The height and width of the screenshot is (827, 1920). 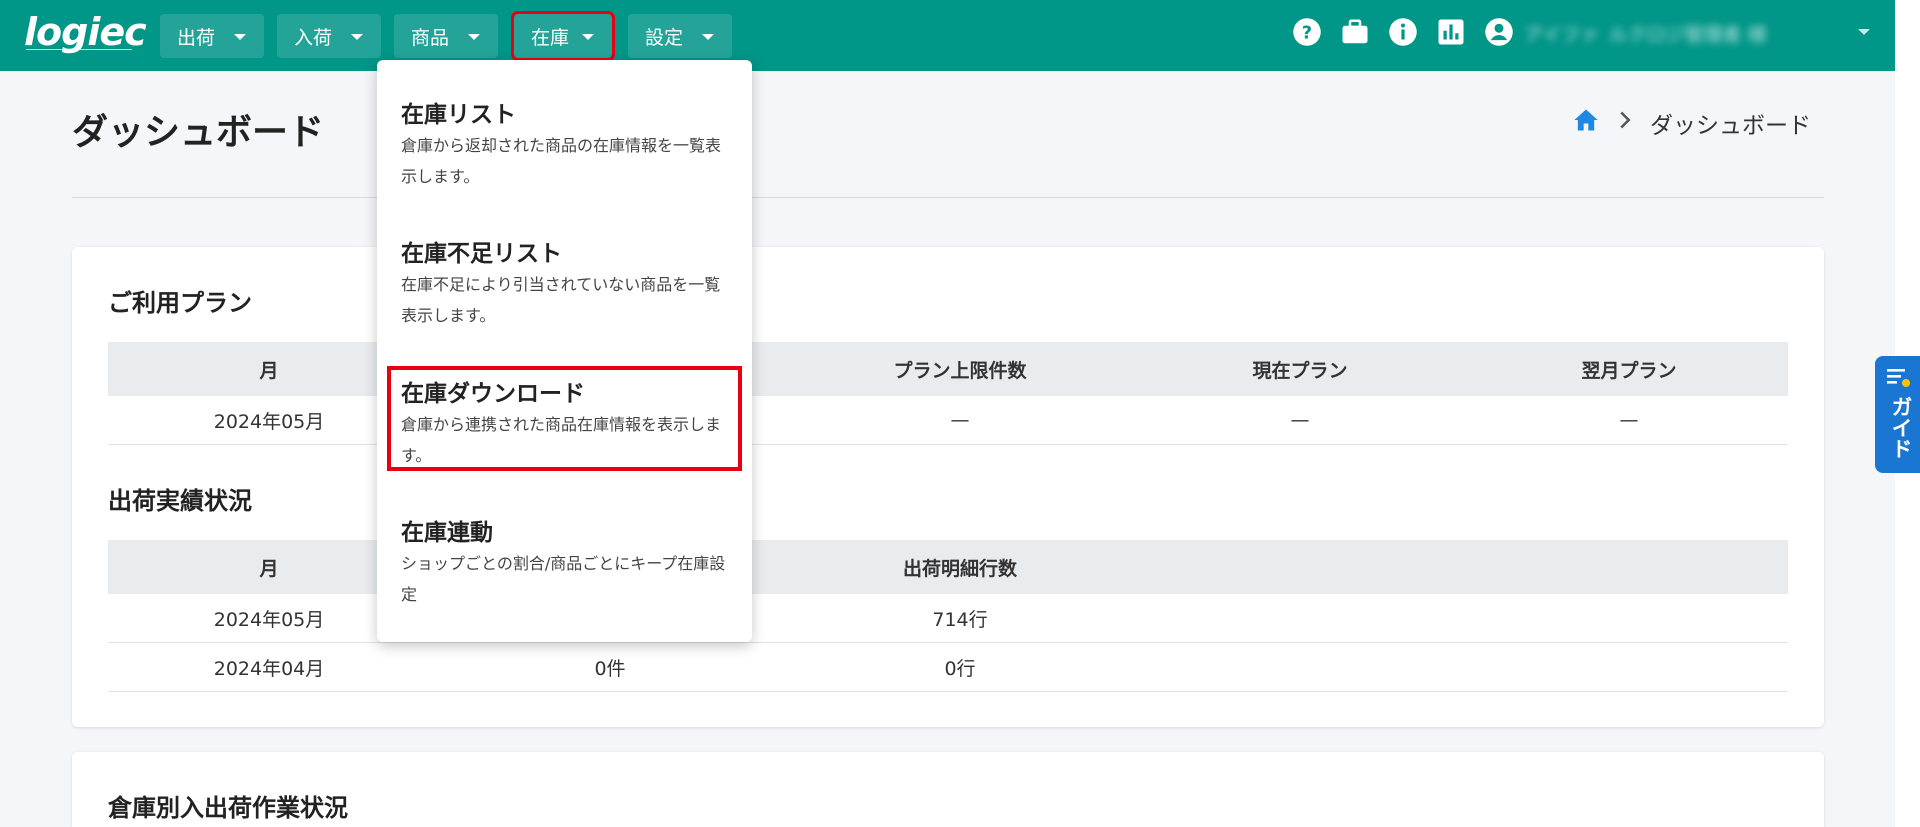 What do you see at coordinates (447, 533) in the screenshot?
I see `menu-item-title: 在庫連動` at bounding box center [447, 533].